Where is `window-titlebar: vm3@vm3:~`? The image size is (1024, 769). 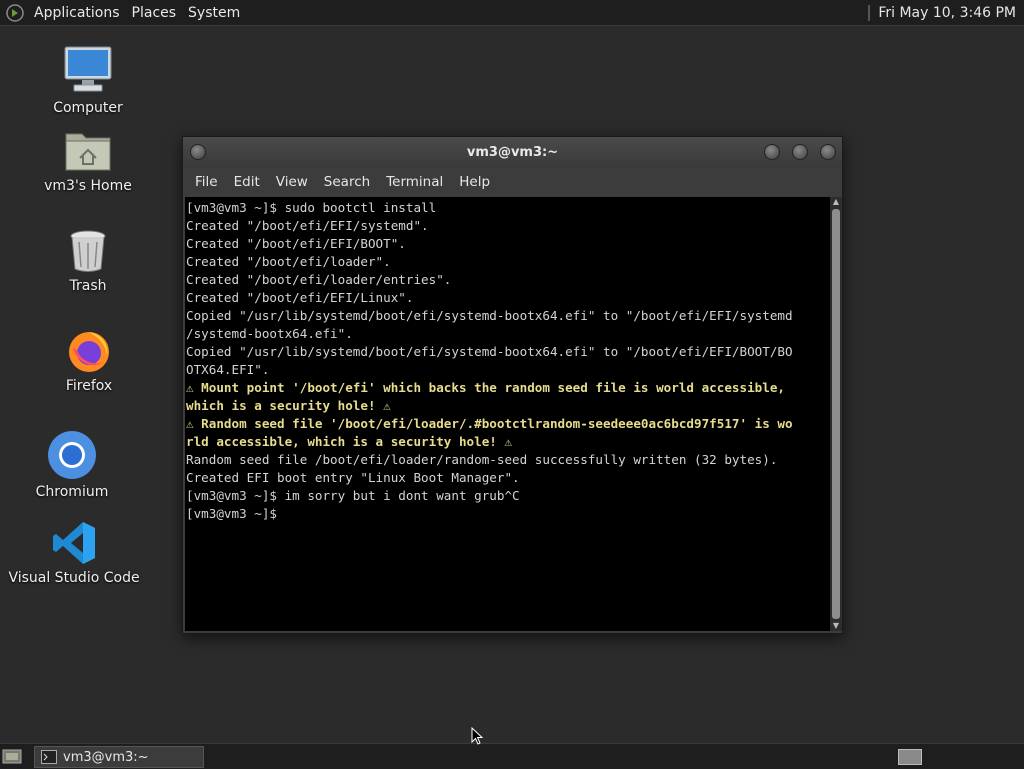
window-titlebar: vm3@vm3:~ is located at coordinates (512, 152).